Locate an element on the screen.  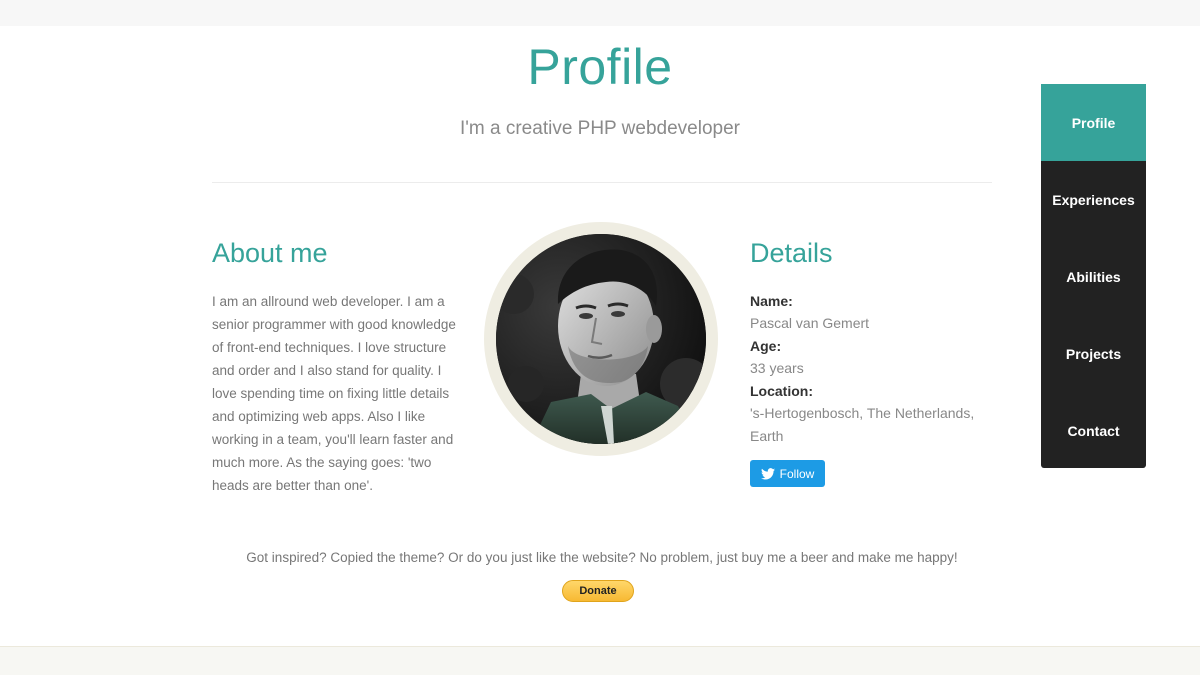
nav-item-contact: Contact is located at coordinates (1093, 430).